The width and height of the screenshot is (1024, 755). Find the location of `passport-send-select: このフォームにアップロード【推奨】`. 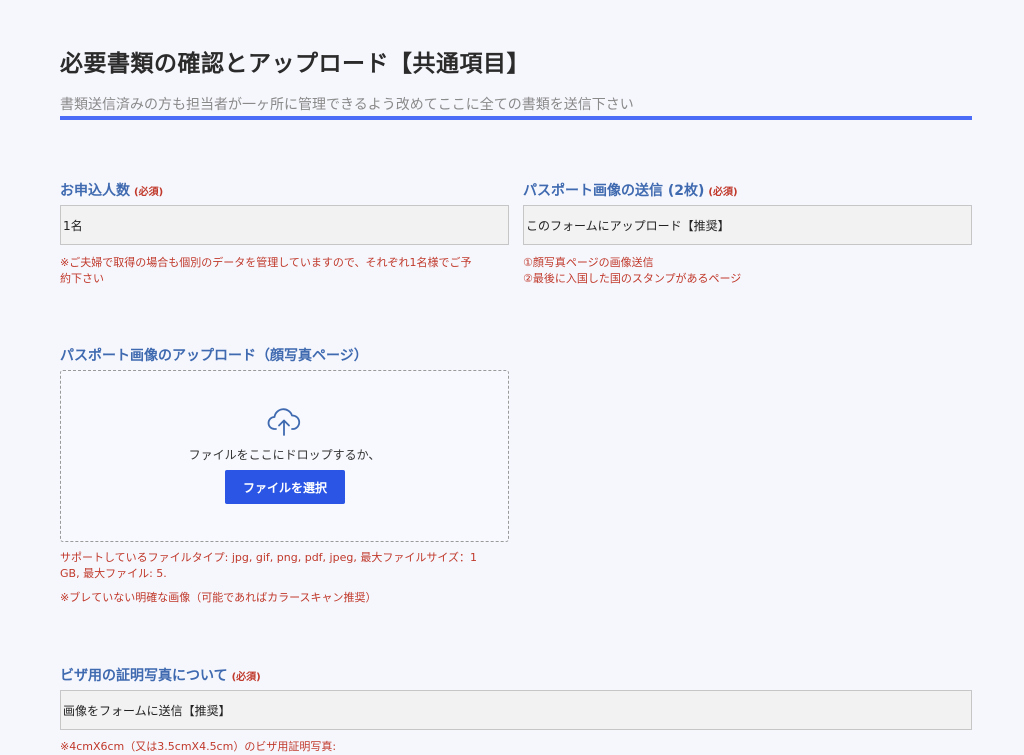

passport-send-select: このフォームにアップロード【推奨】 is located at coordinates (747, 225).